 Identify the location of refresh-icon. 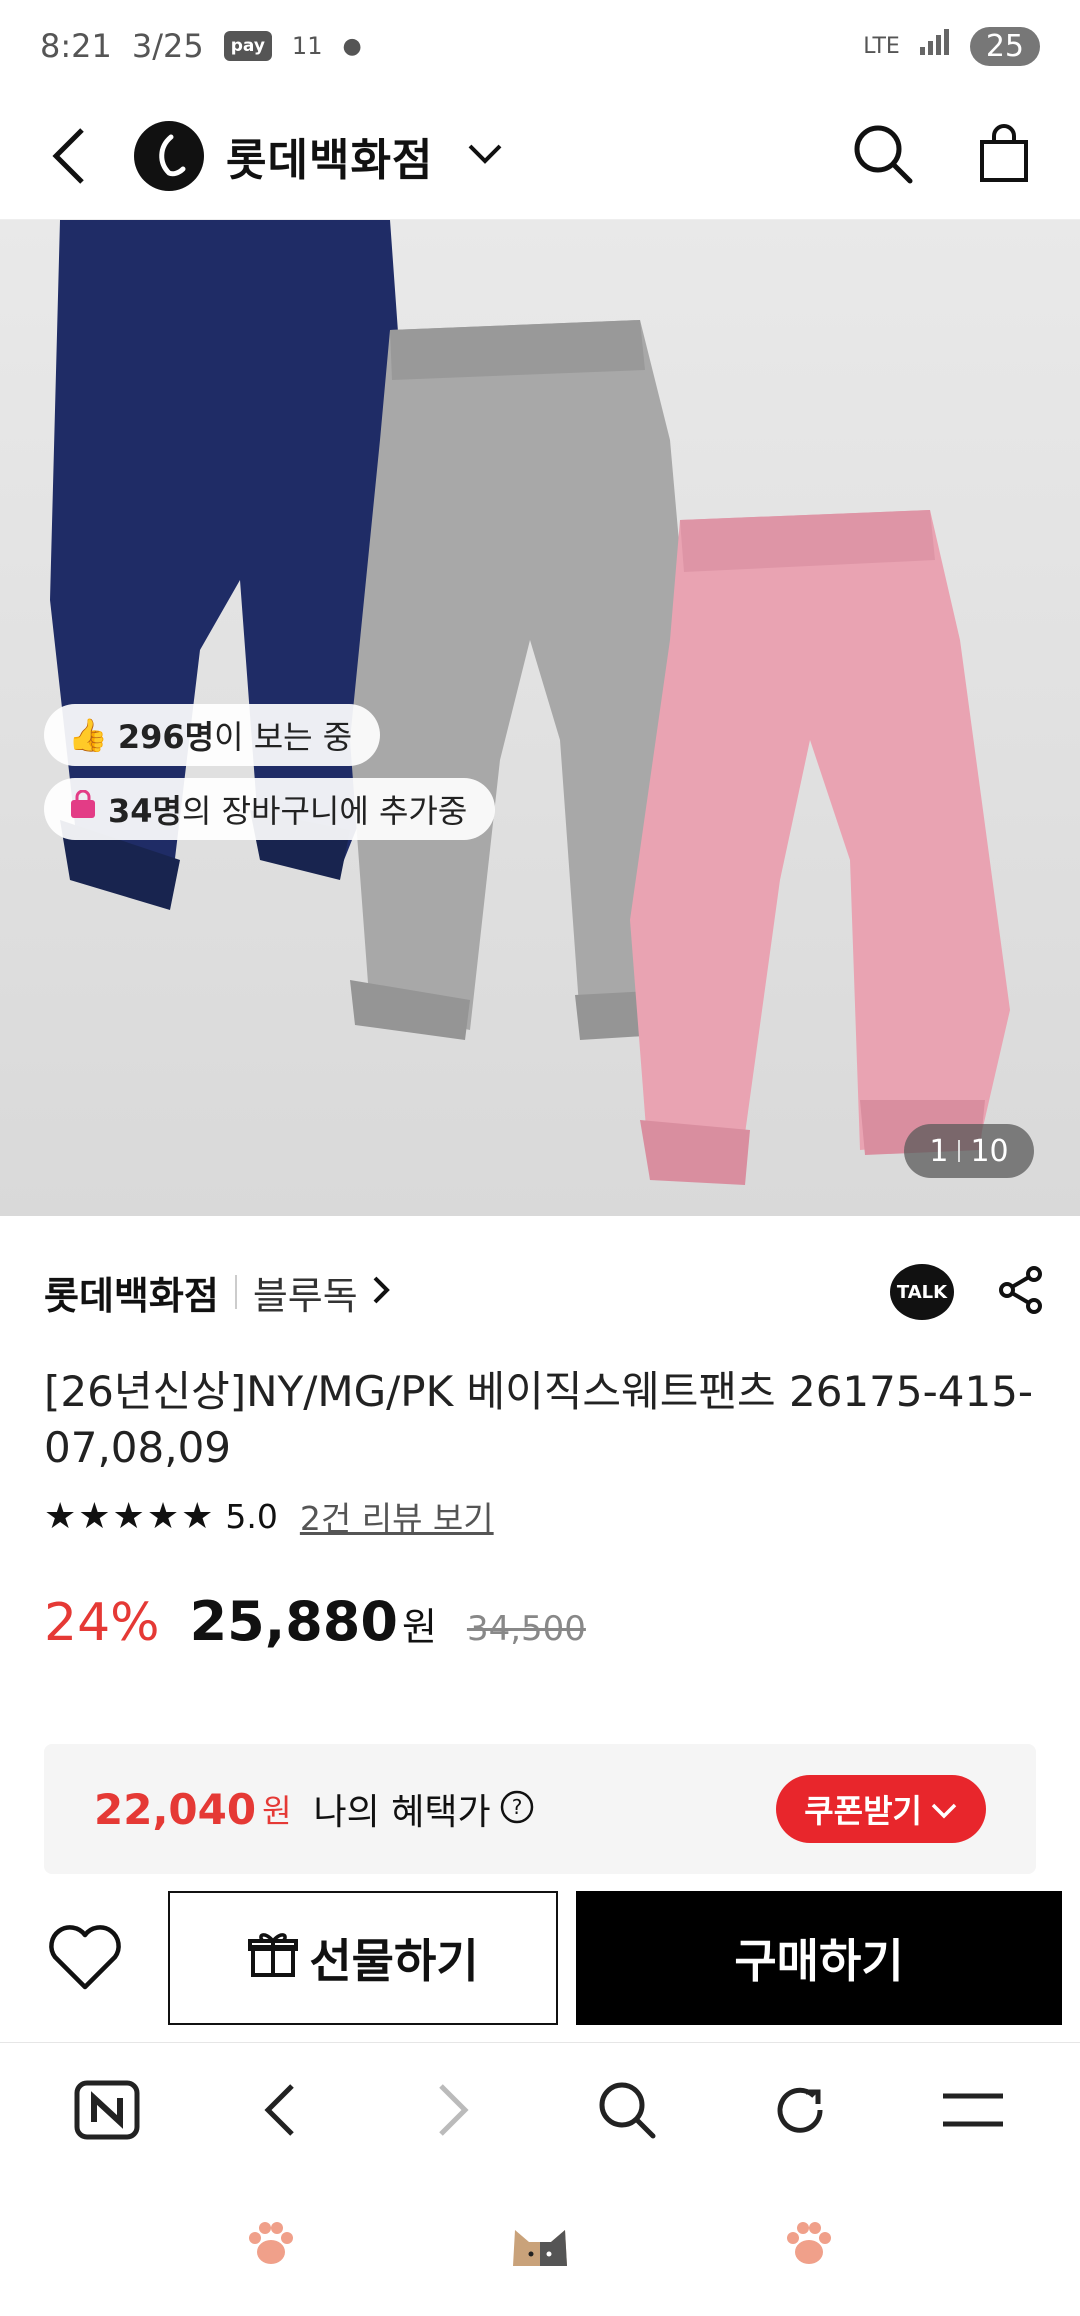
(800, 2110).